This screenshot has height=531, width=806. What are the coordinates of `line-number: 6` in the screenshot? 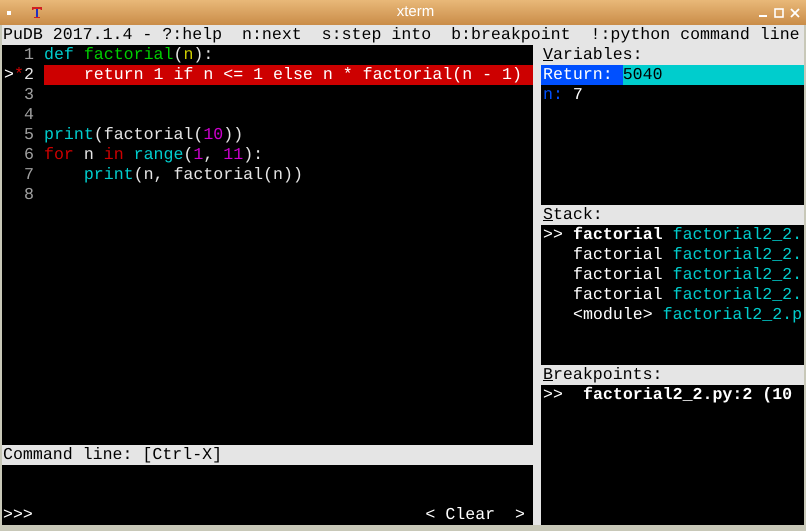 It's located at (29, 154).